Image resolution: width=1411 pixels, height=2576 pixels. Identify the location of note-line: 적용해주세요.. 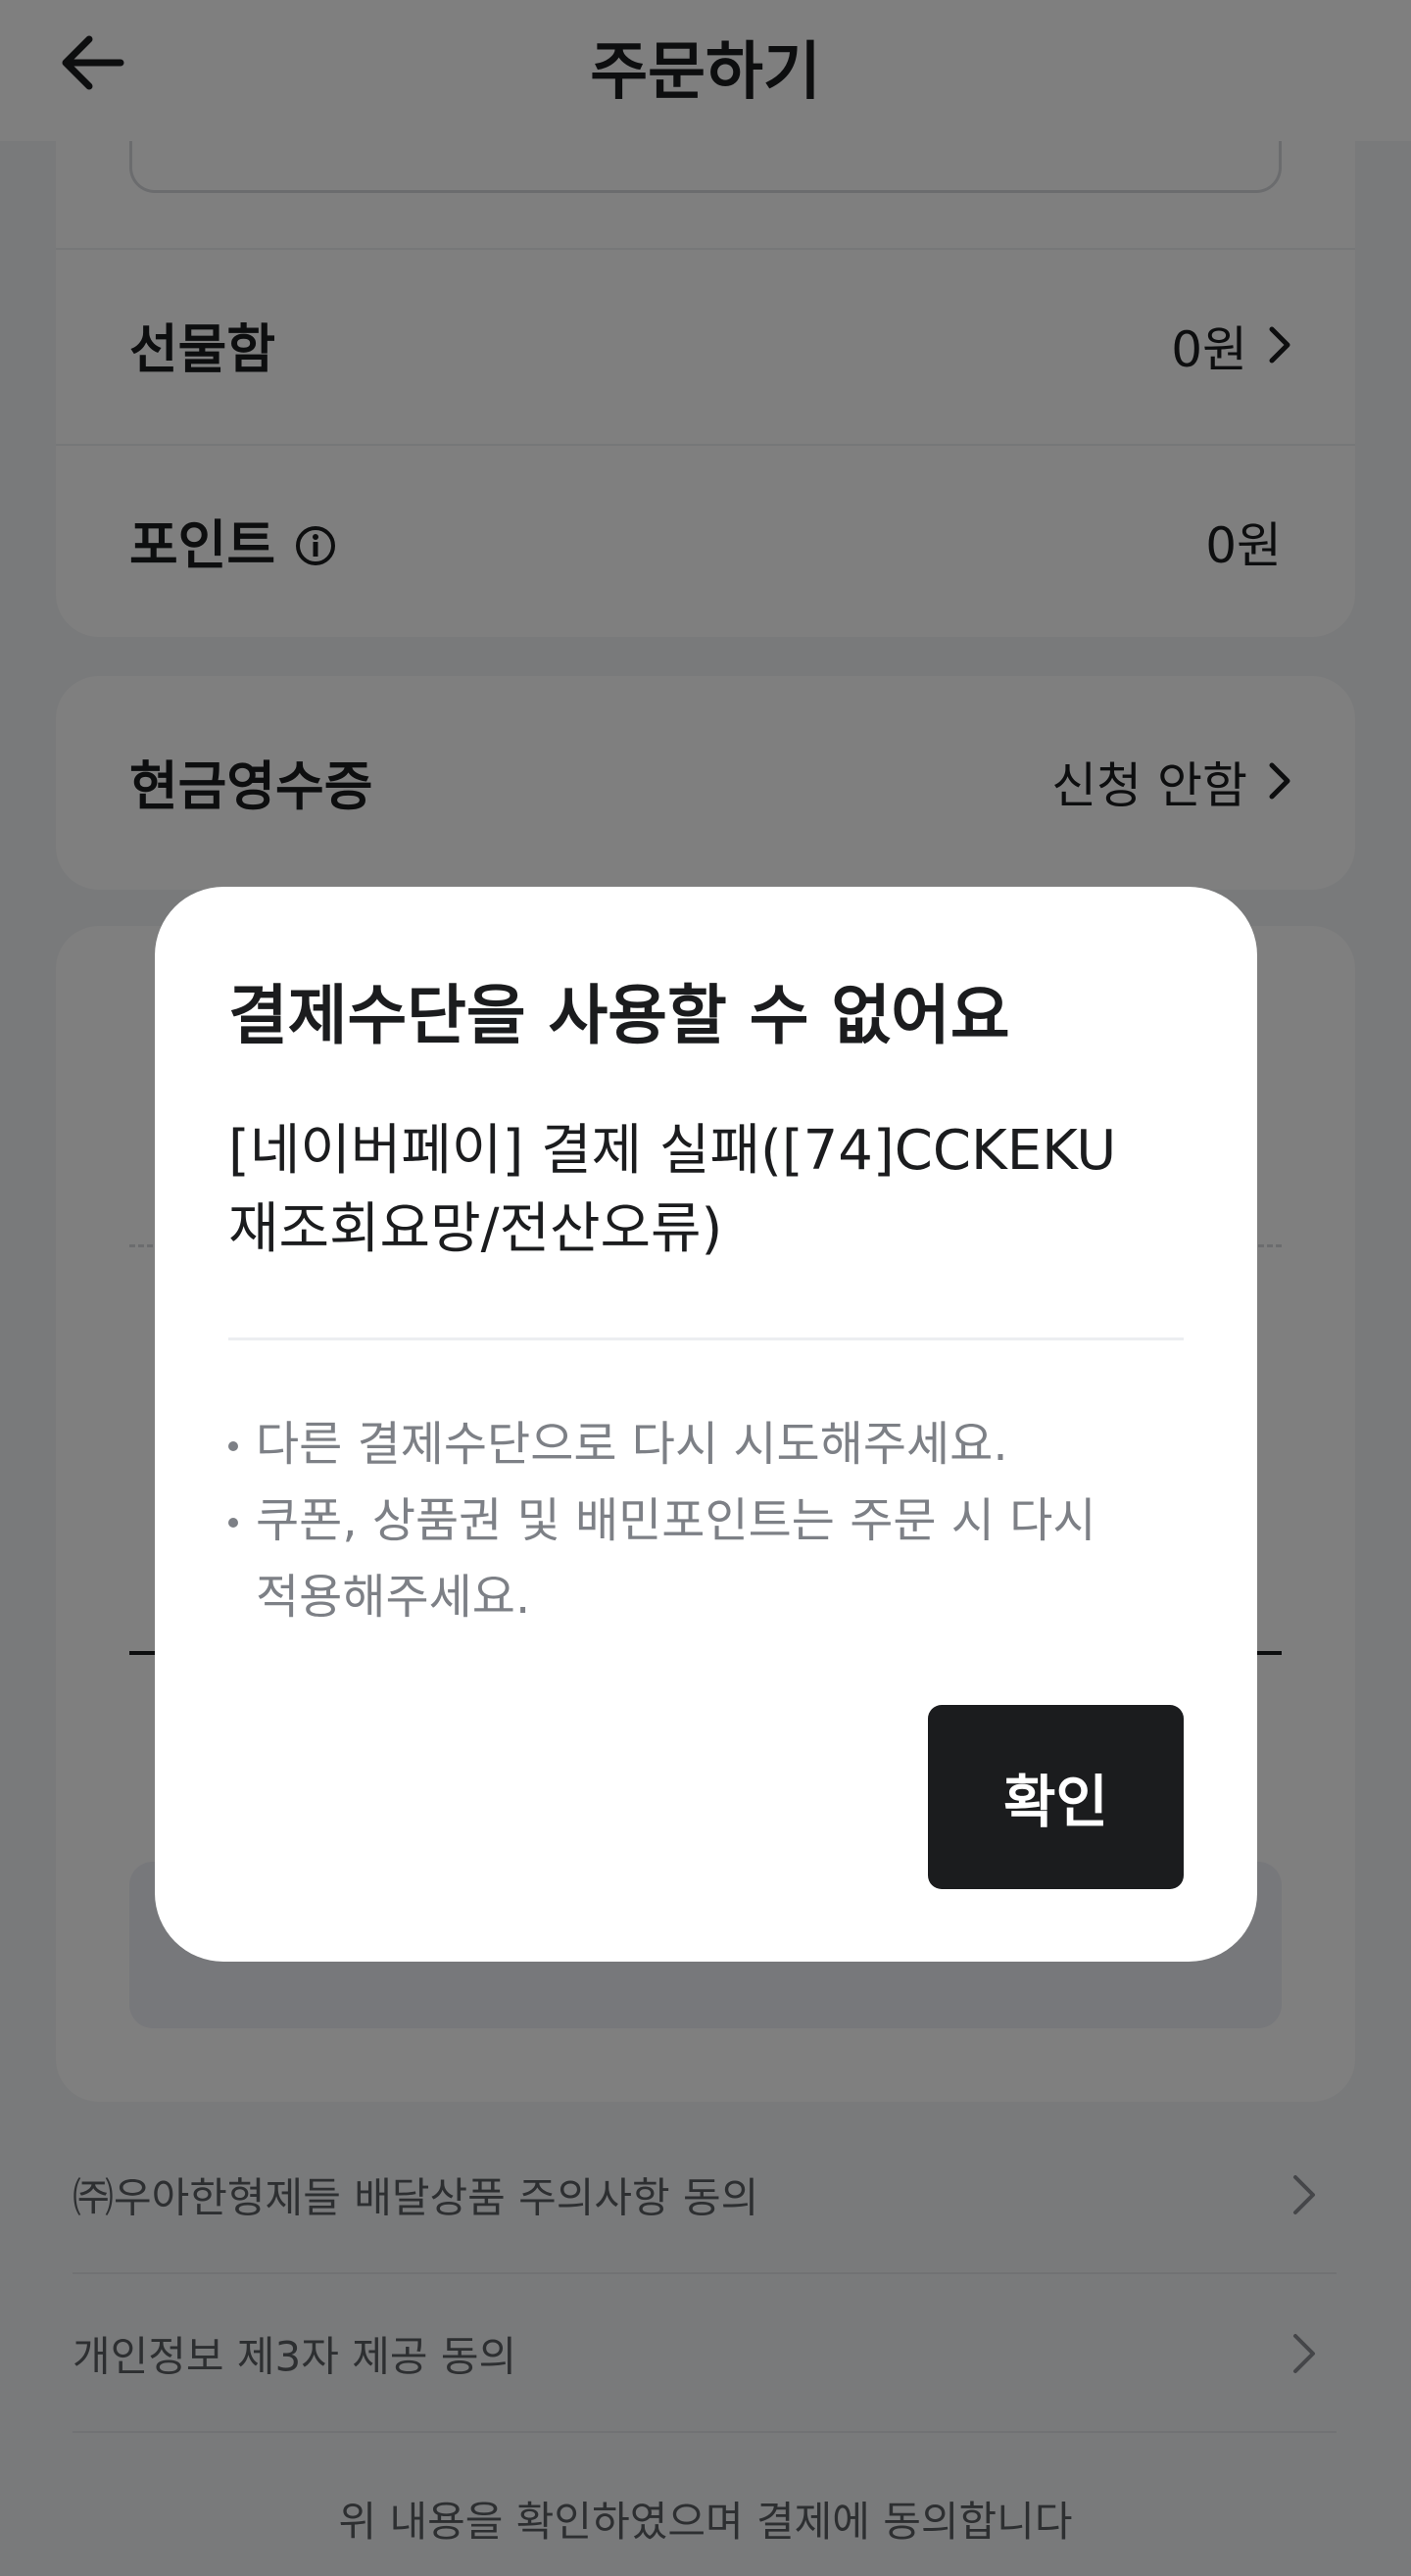
(393, 1597).